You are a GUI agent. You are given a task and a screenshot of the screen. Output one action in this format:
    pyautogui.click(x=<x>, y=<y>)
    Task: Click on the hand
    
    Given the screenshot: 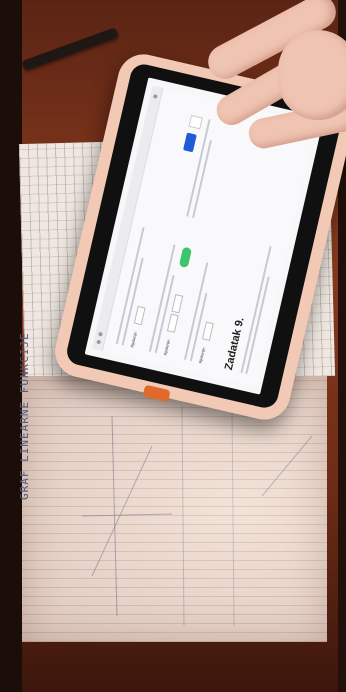 What is the action you would take?
    pyautogui.click(x=267, y=76)
    